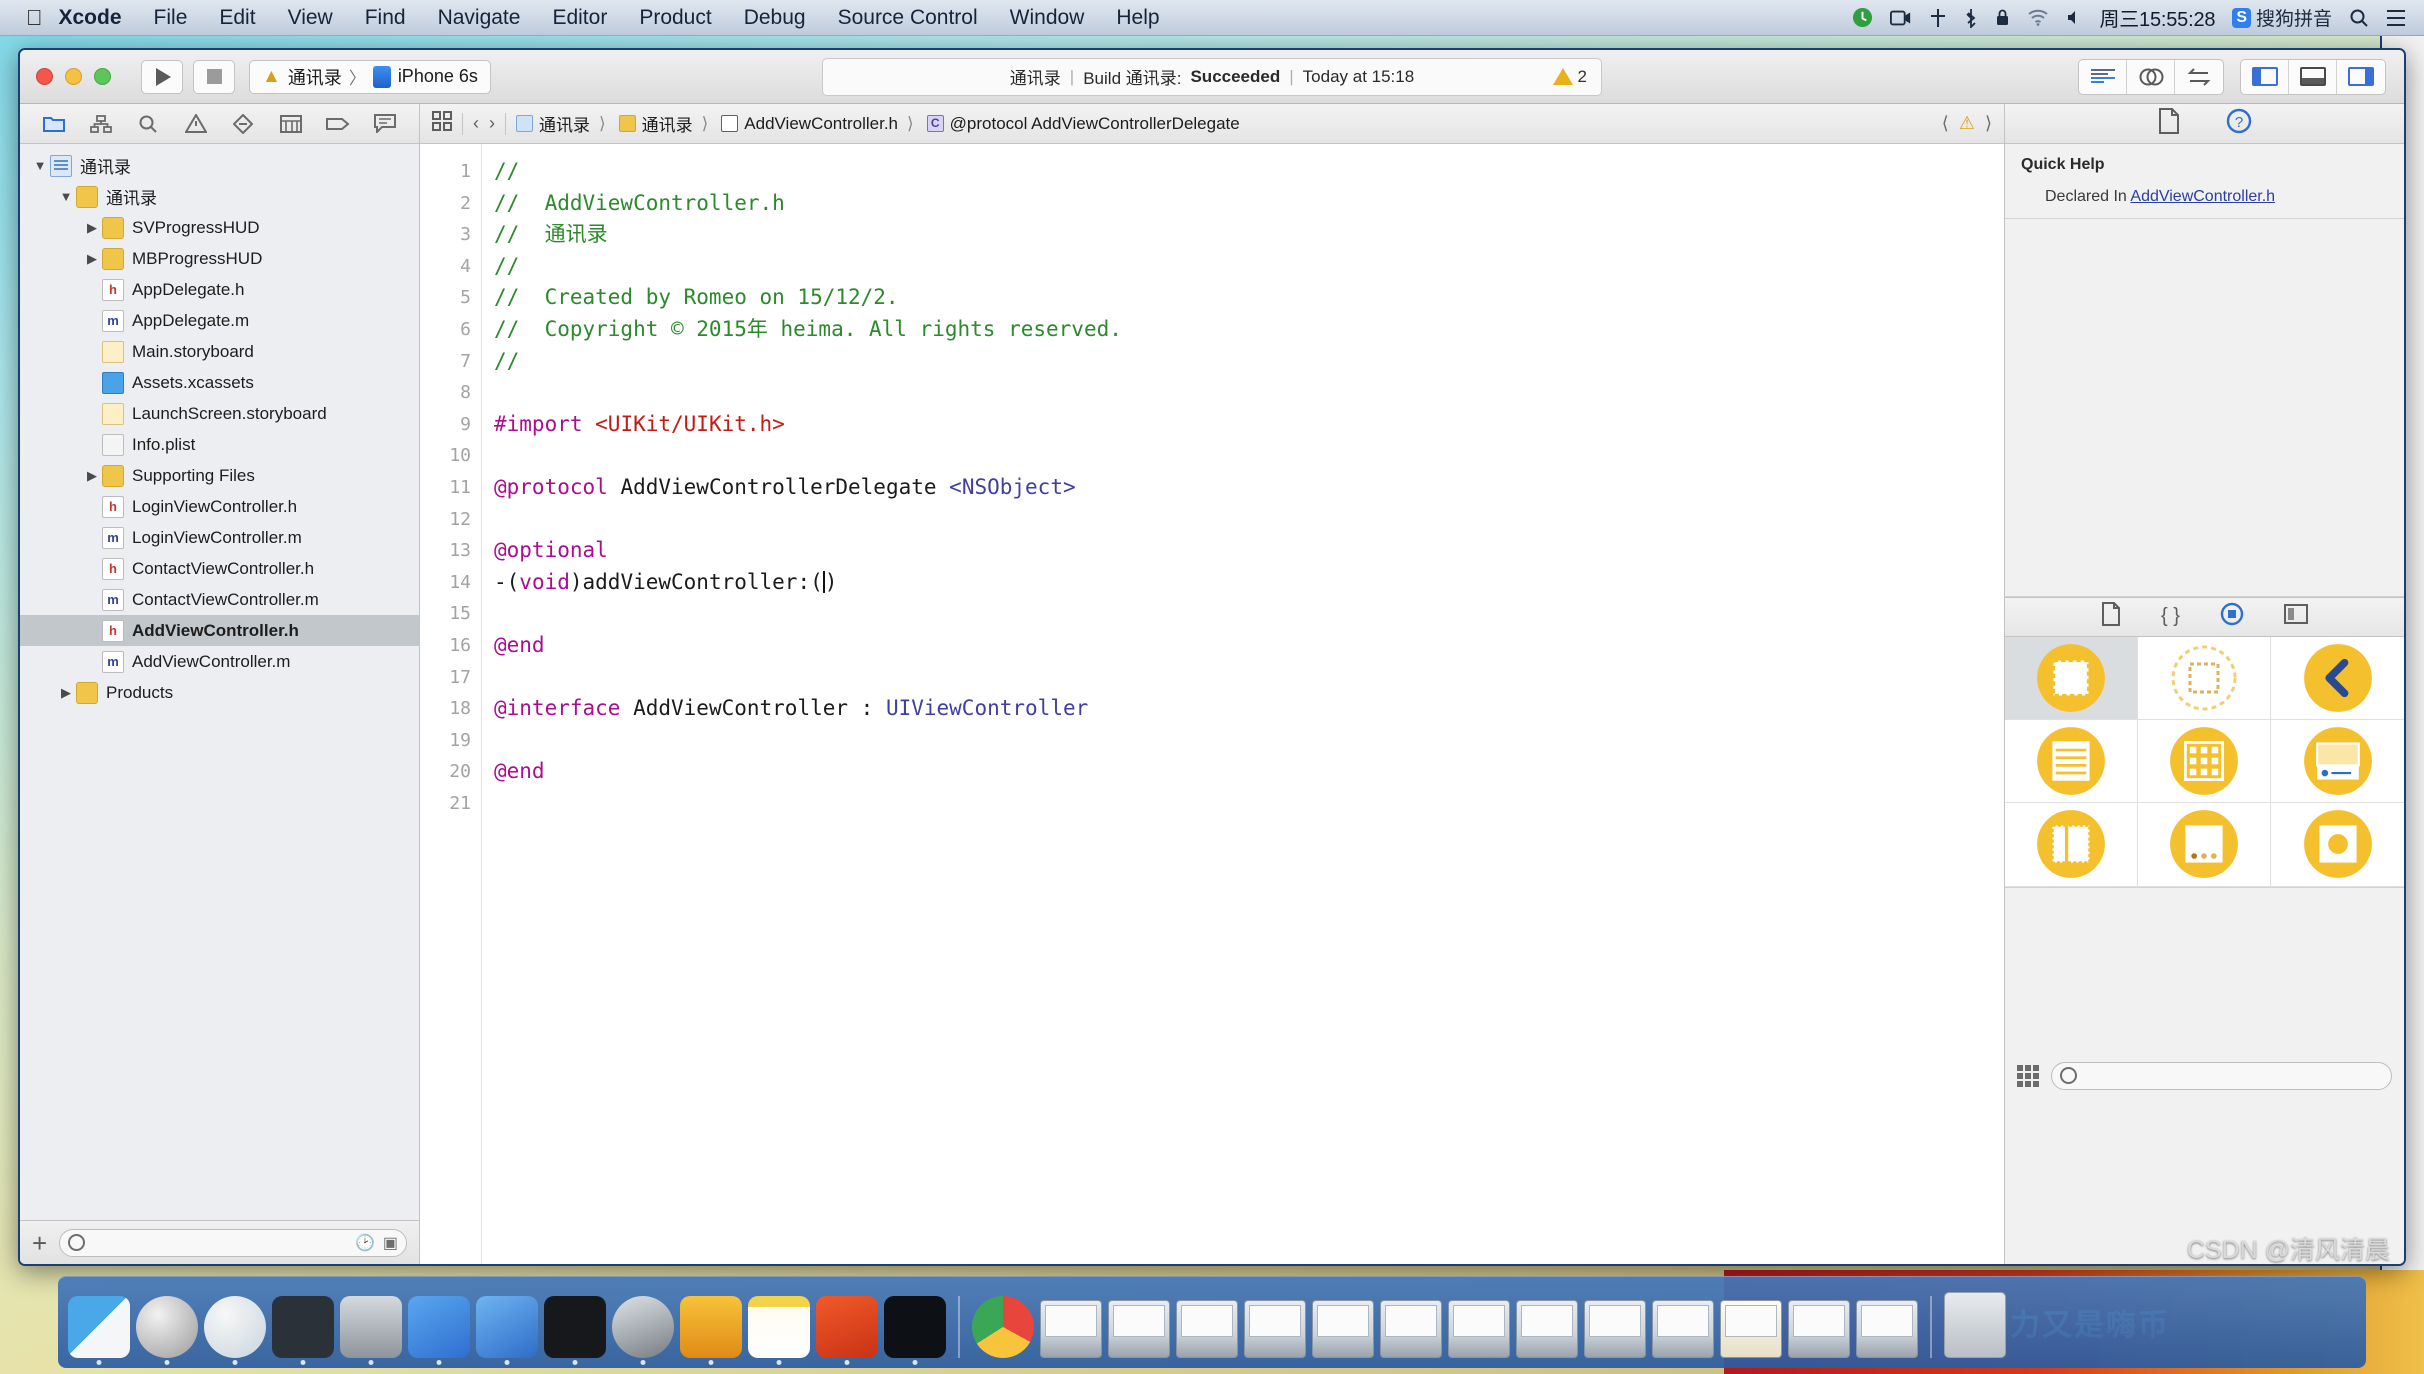  Describe the element at coordinates (1003, 1327) in the screenshot. I see `chrome-icon` at that location.